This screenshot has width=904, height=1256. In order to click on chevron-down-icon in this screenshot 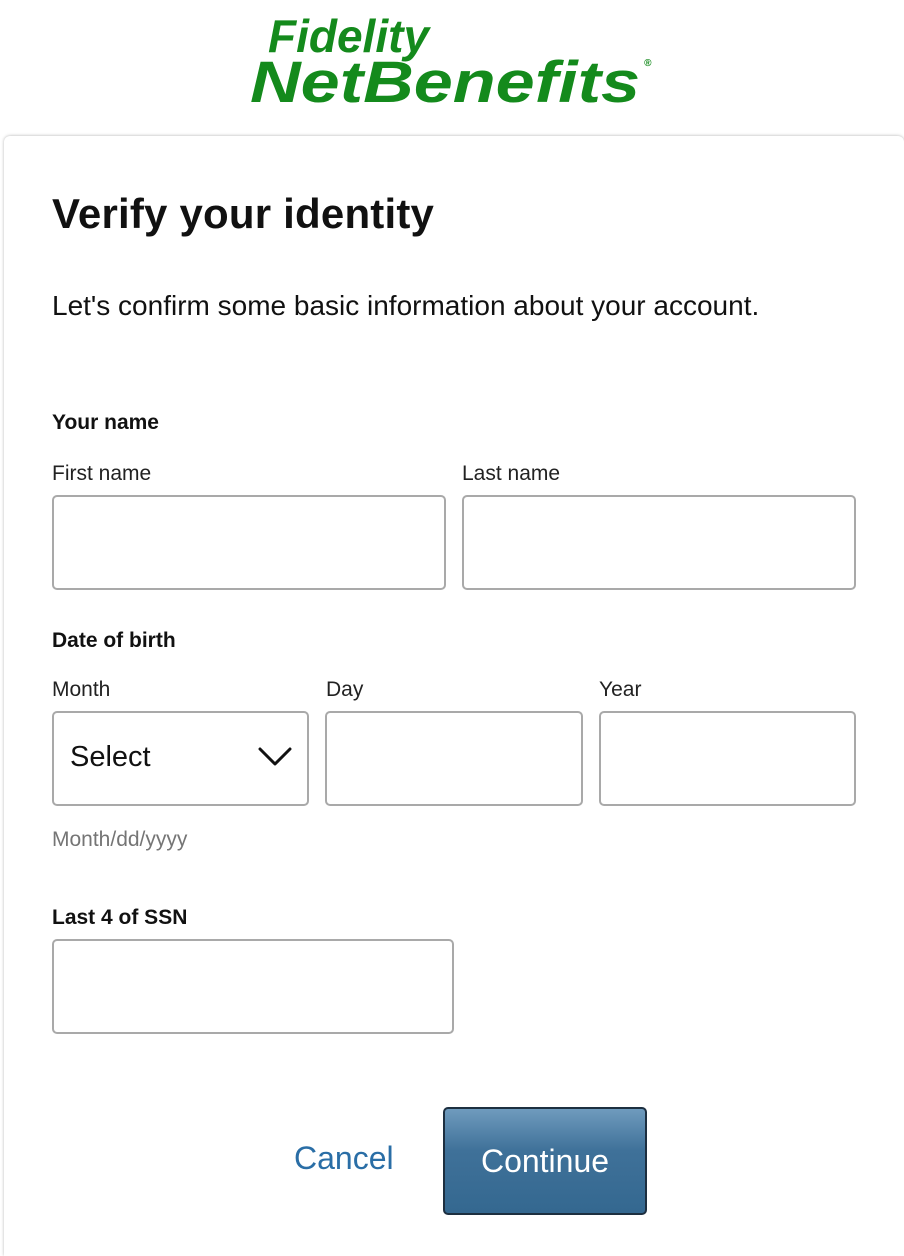, I will do `click(275, 759)`.